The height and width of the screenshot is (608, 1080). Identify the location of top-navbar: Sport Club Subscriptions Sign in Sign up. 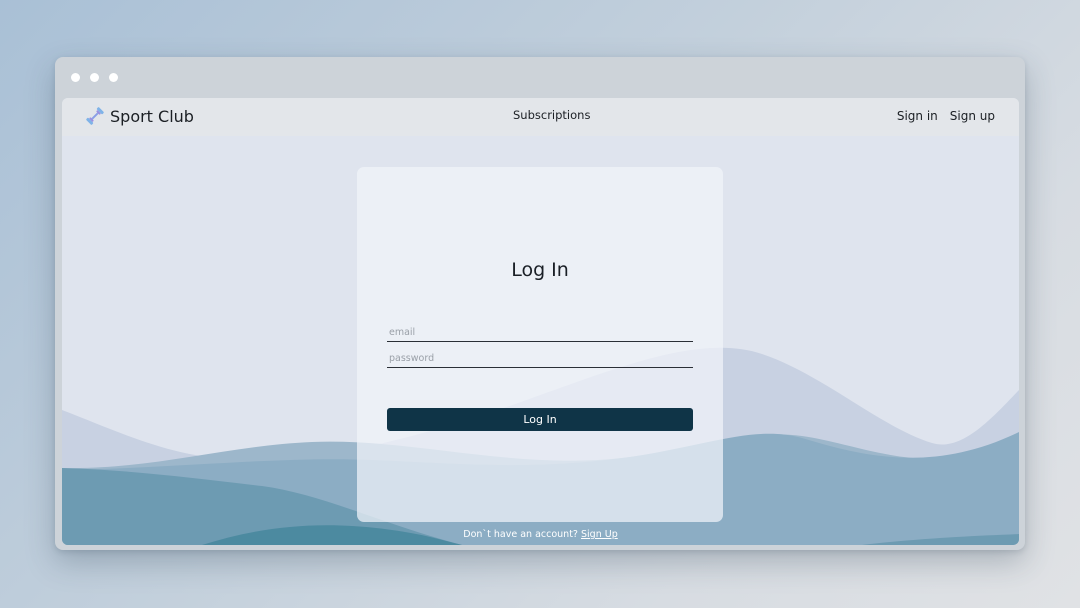
(540, 117).